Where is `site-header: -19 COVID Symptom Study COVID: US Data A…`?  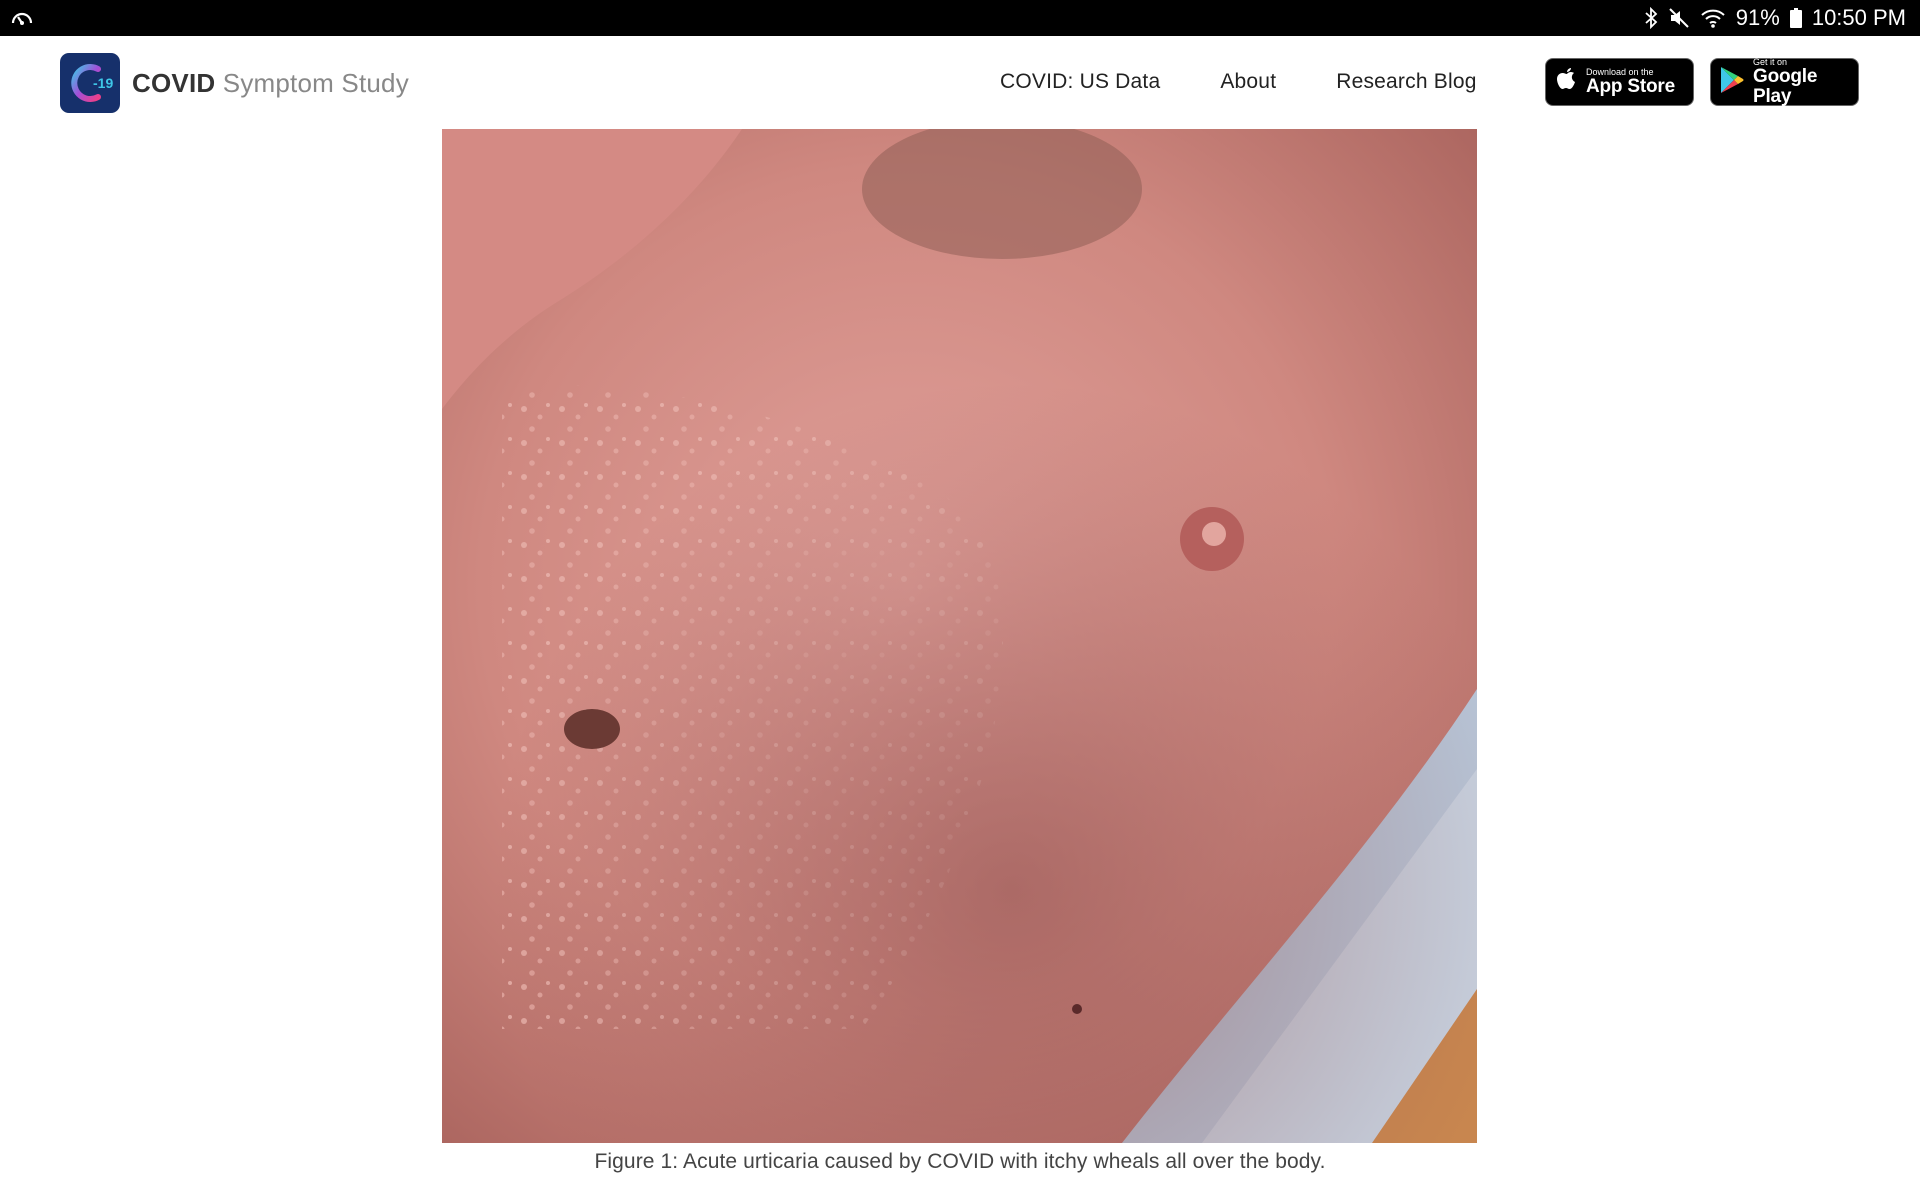 site-header: -19 COVID Symptom Study COVID: US Data A… is located at coordinates (960, 82).